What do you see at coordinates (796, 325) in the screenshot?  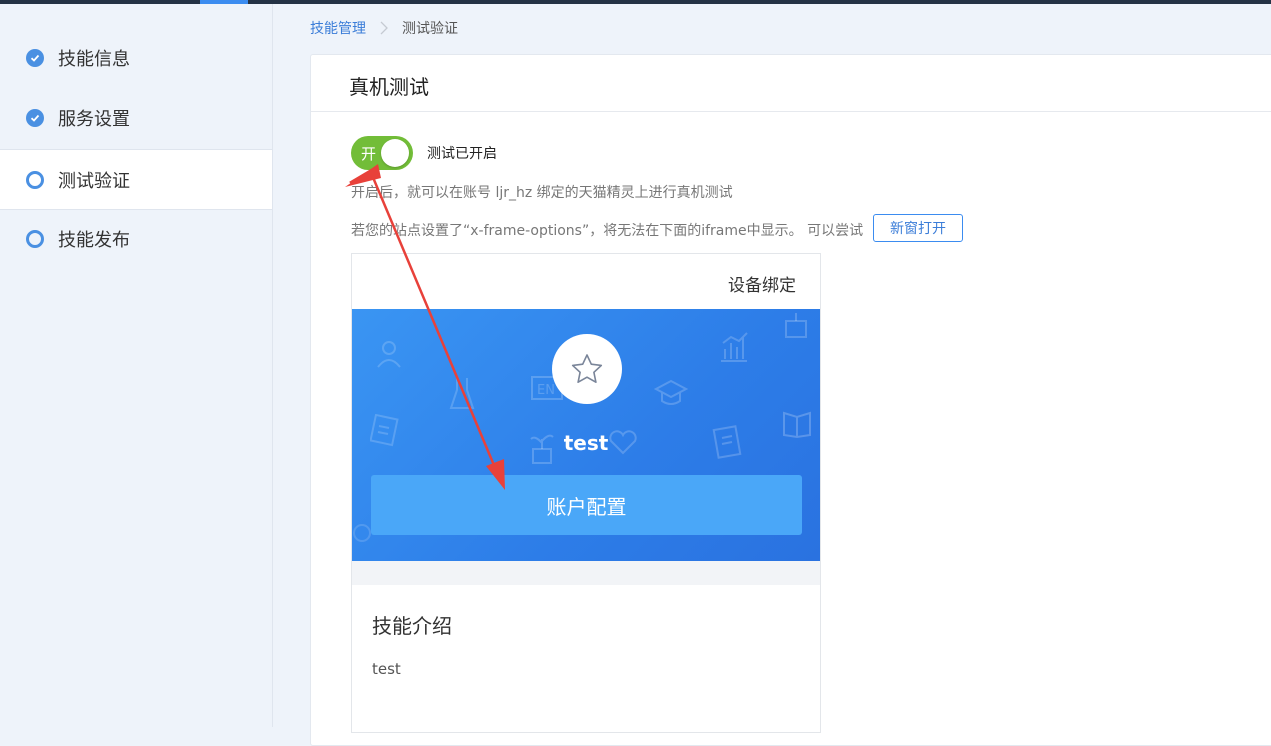 I see `decorative-pot-icon` at bounding box center [796, 325].